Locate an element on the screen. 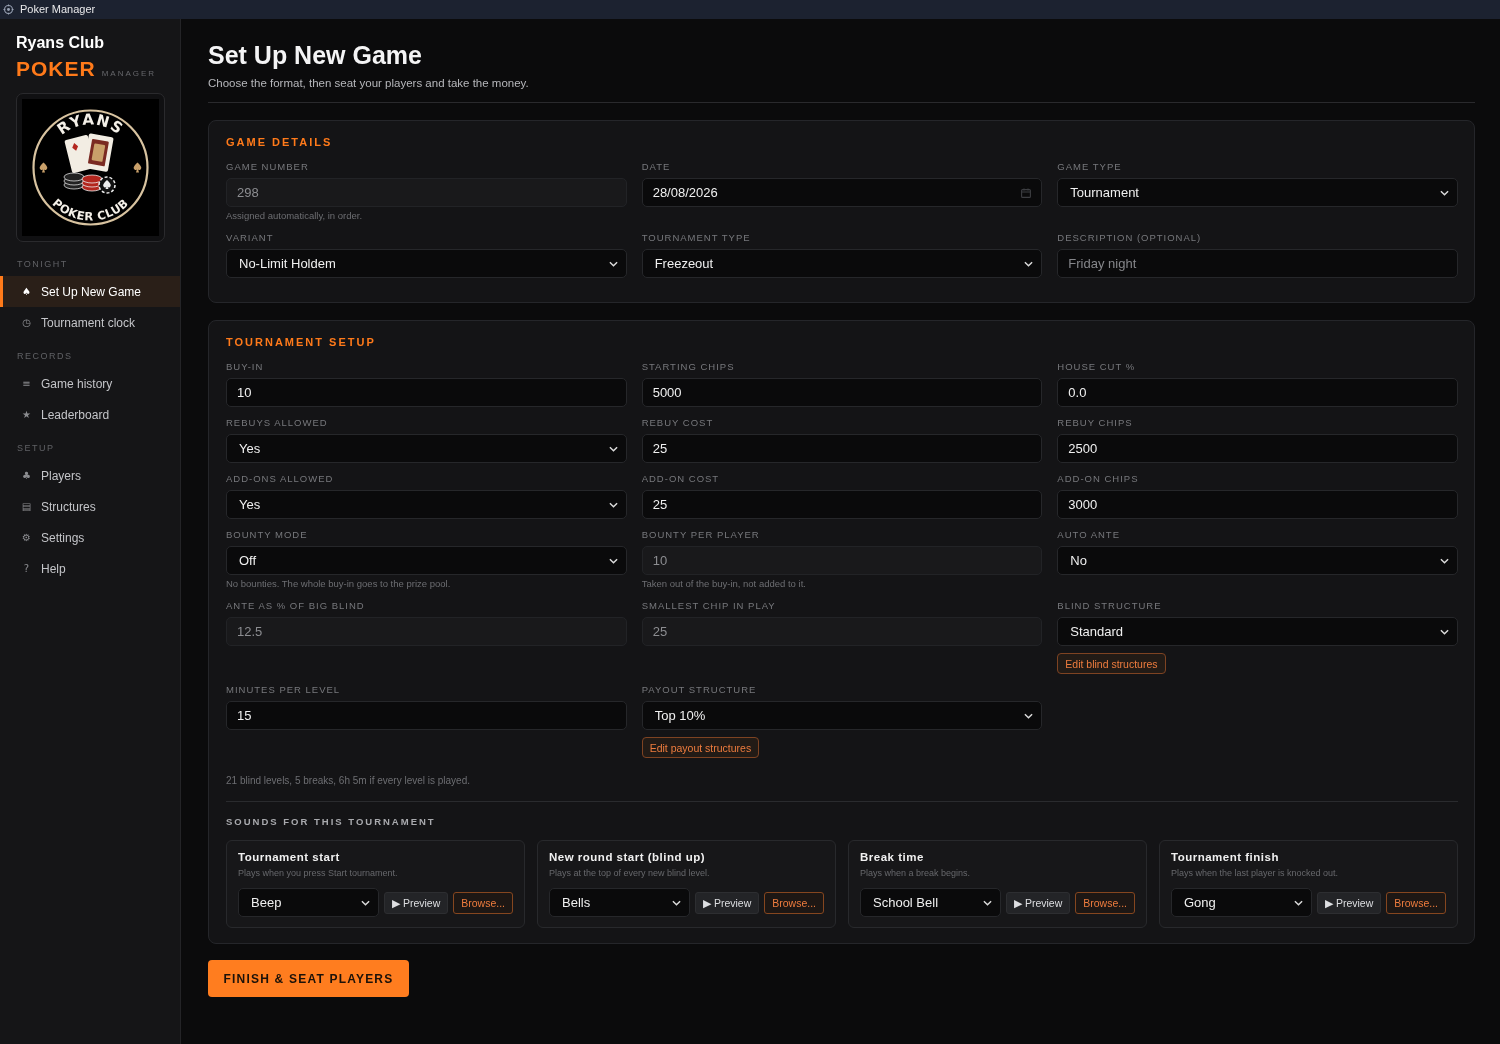 Image resolution: width=1500 pixels, height=1044 pixels. sounds-heading: SOUNDS FOR THIS TOURNAMENT is located at coordinates (331, 822).